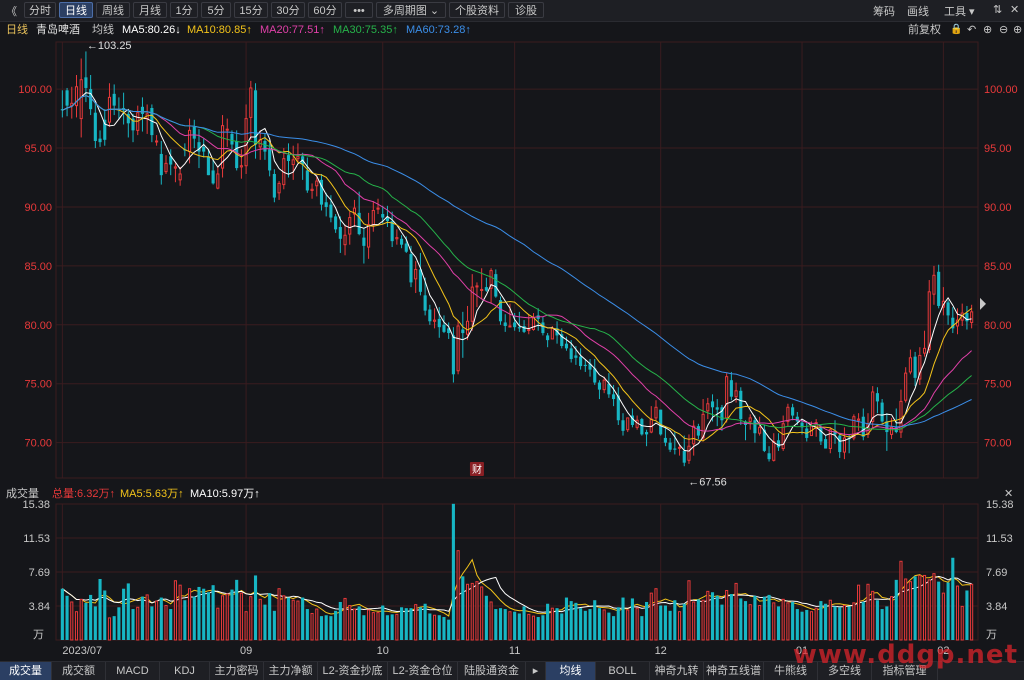 This screenshot has height=680, width=1024. I want to click on indicator-tab-5: 主力净额, so click(291, 671).